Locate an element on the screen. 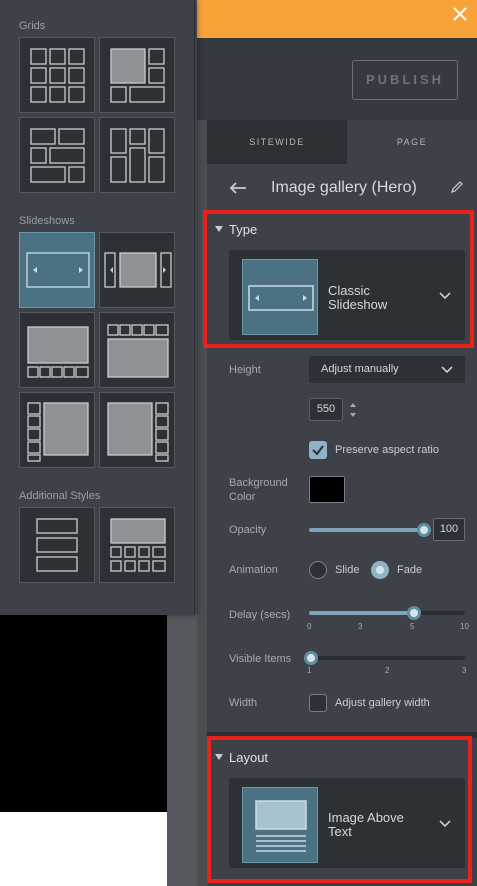  grid-3x3-icon is located at coordinates (57, 75).